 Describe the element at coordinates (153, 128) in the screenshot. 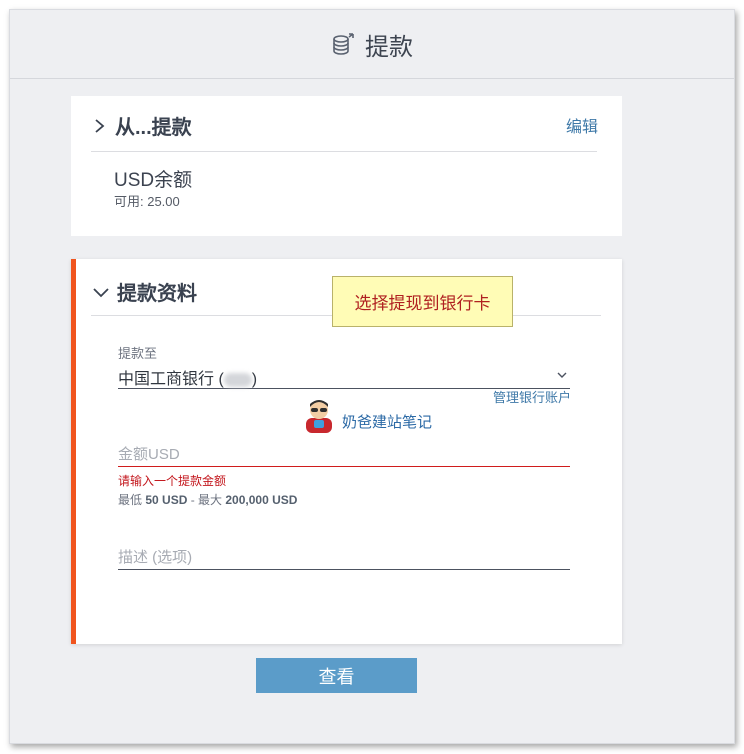

I see `from-section-title: 从...提款` at that location.